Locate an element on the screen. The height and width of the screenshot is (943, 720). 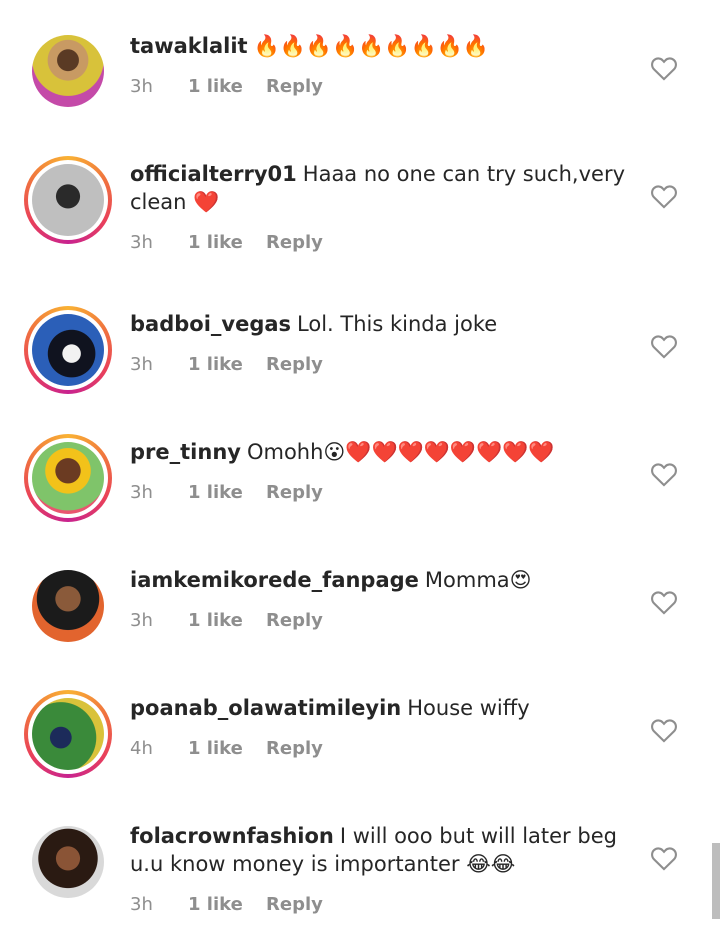
comment-body: Momma😍 is located at coordinates (478, 580).